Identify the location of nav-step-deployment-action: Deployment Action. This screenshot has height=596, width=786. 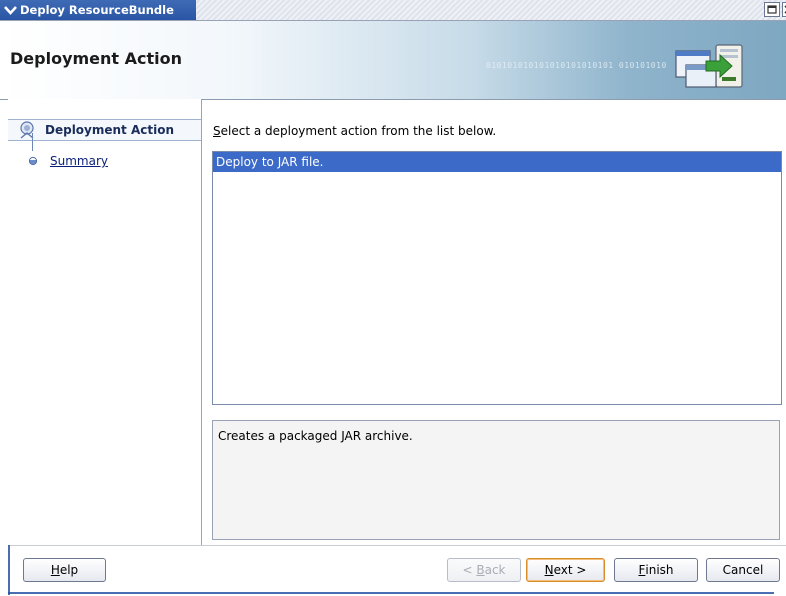
(104, 130).